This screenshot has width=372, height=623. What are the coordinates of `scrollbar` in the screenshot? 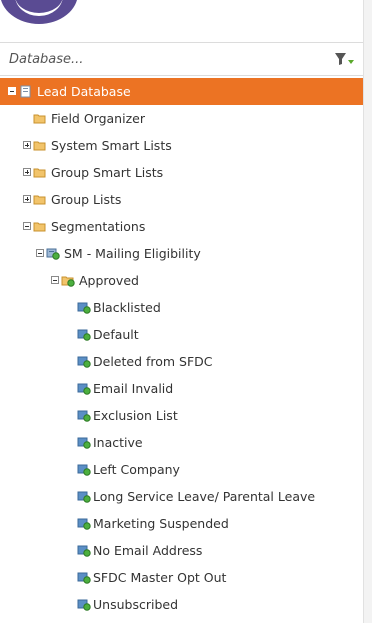 It's located at (367, 311).